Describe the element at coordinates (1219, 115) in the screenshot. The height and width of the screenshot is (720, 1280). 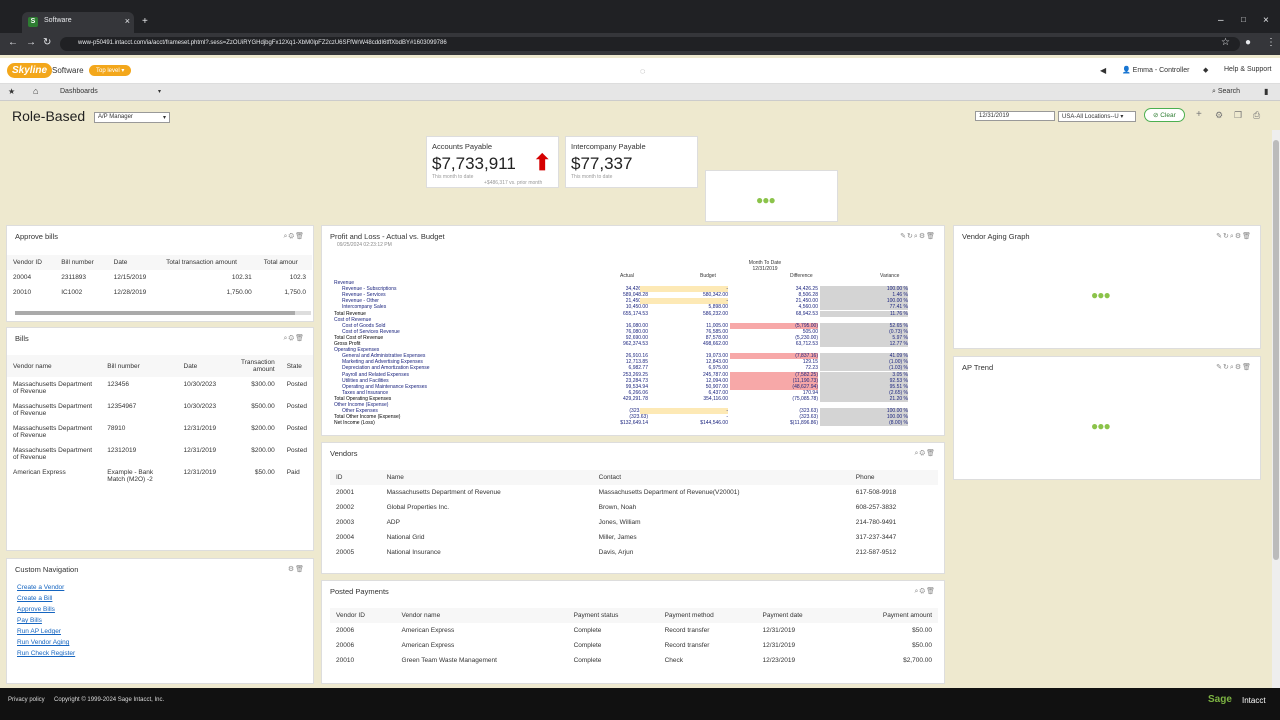
I see `settings-gear-icon: ⚙` at that location.